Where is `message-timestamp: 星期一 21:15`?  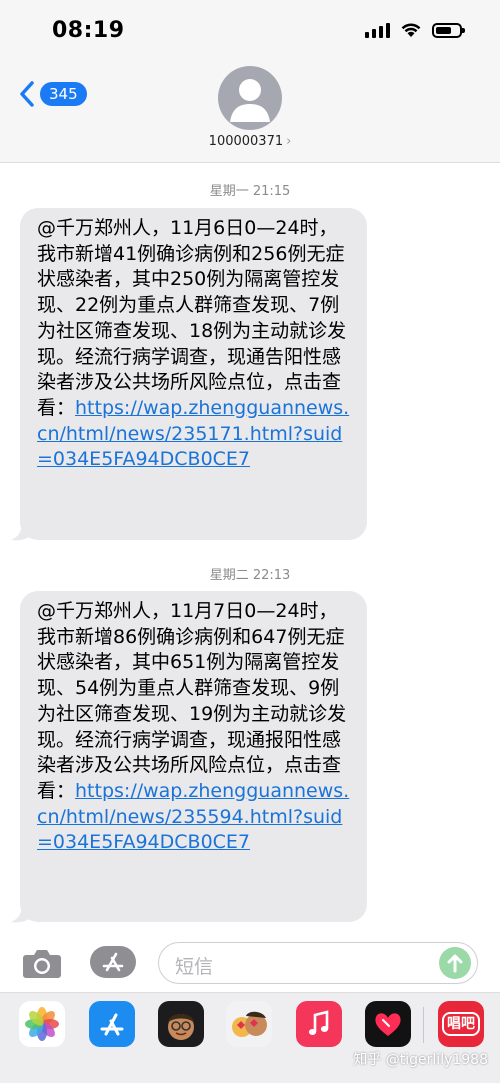
message-timestamp: 星期一 21:15 is located at coordinates (250, 191).